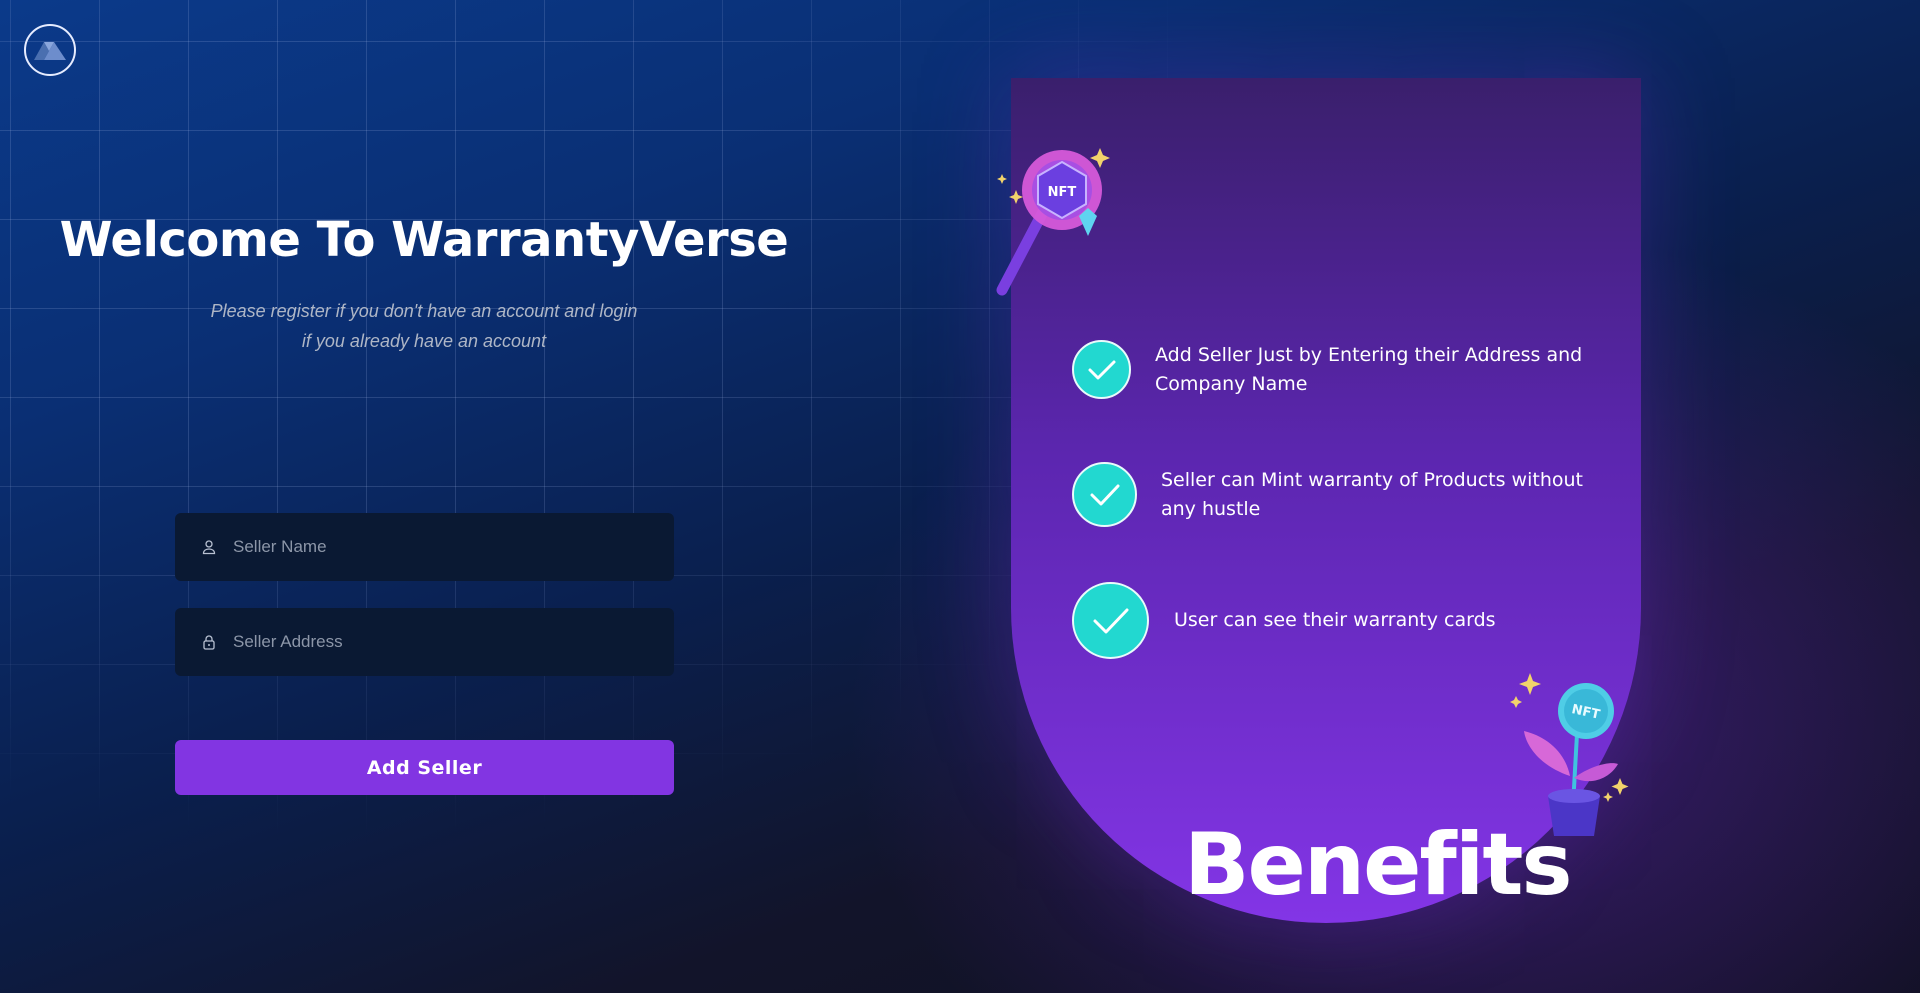 The height and width of the screenshot is (993, 1920). I want to click on warrantyverse-logo-icon, so click(50, 51).